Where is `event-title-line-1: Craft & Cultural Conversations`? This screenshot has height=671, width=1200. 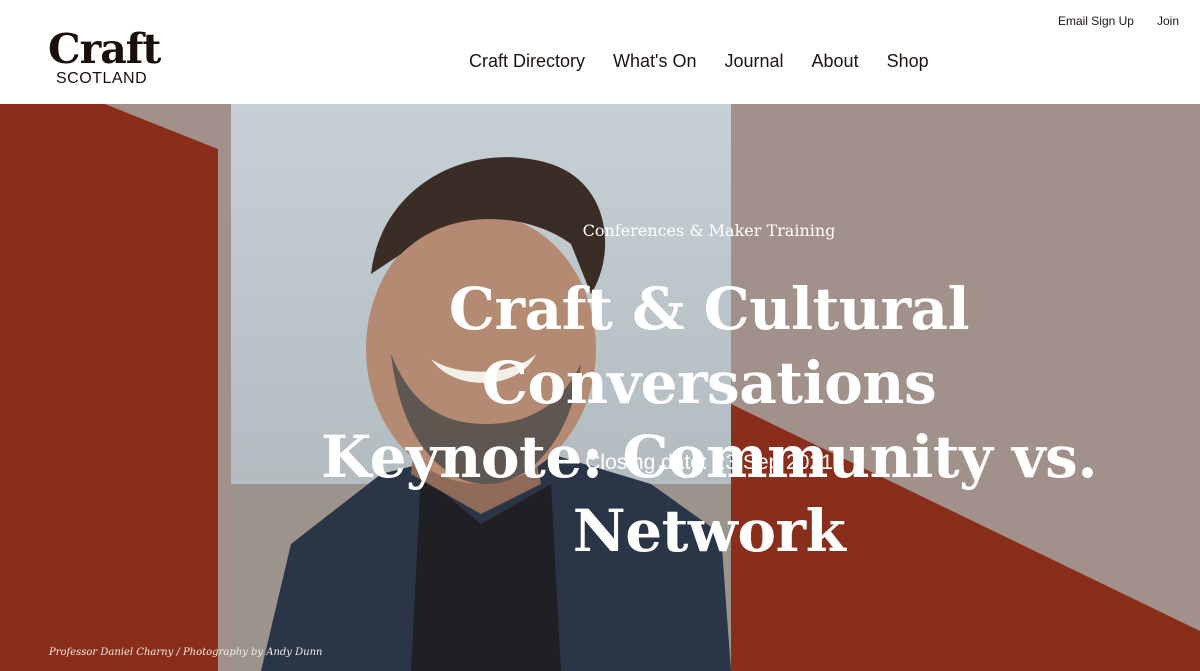
event-title-line-1: Craft & Cultural Conversations is located at coordinates (709, 346).